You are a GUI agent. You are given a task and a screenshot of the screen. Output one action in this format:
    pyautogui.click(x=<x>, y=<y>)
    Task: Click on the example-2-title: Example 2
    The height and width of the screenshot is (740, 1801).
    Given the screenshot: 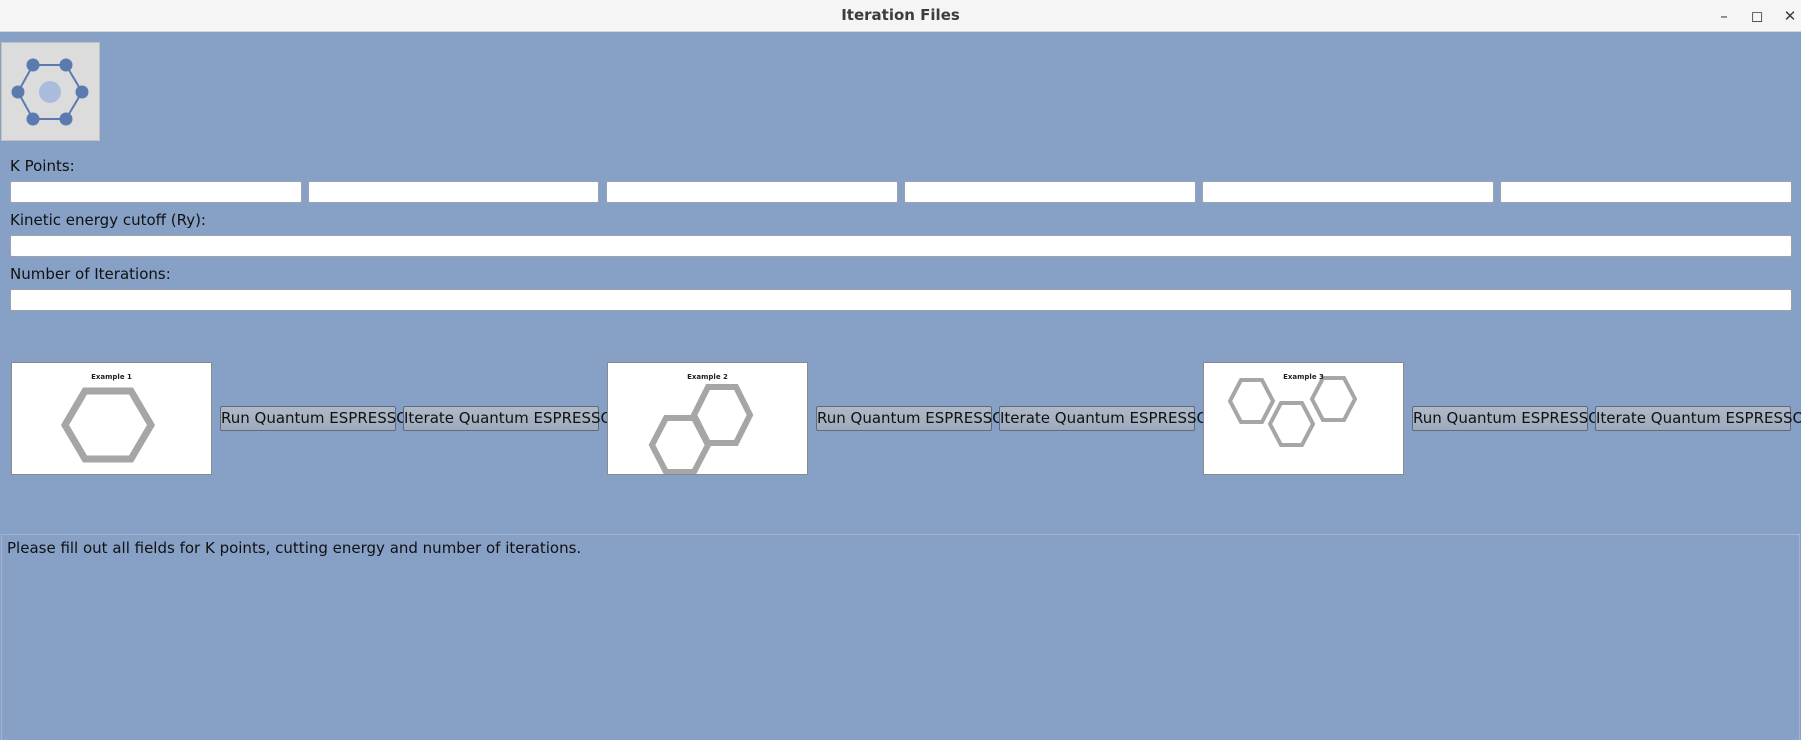 What is the action you would take?
    pyautogui.click(x=707, y=377)
    